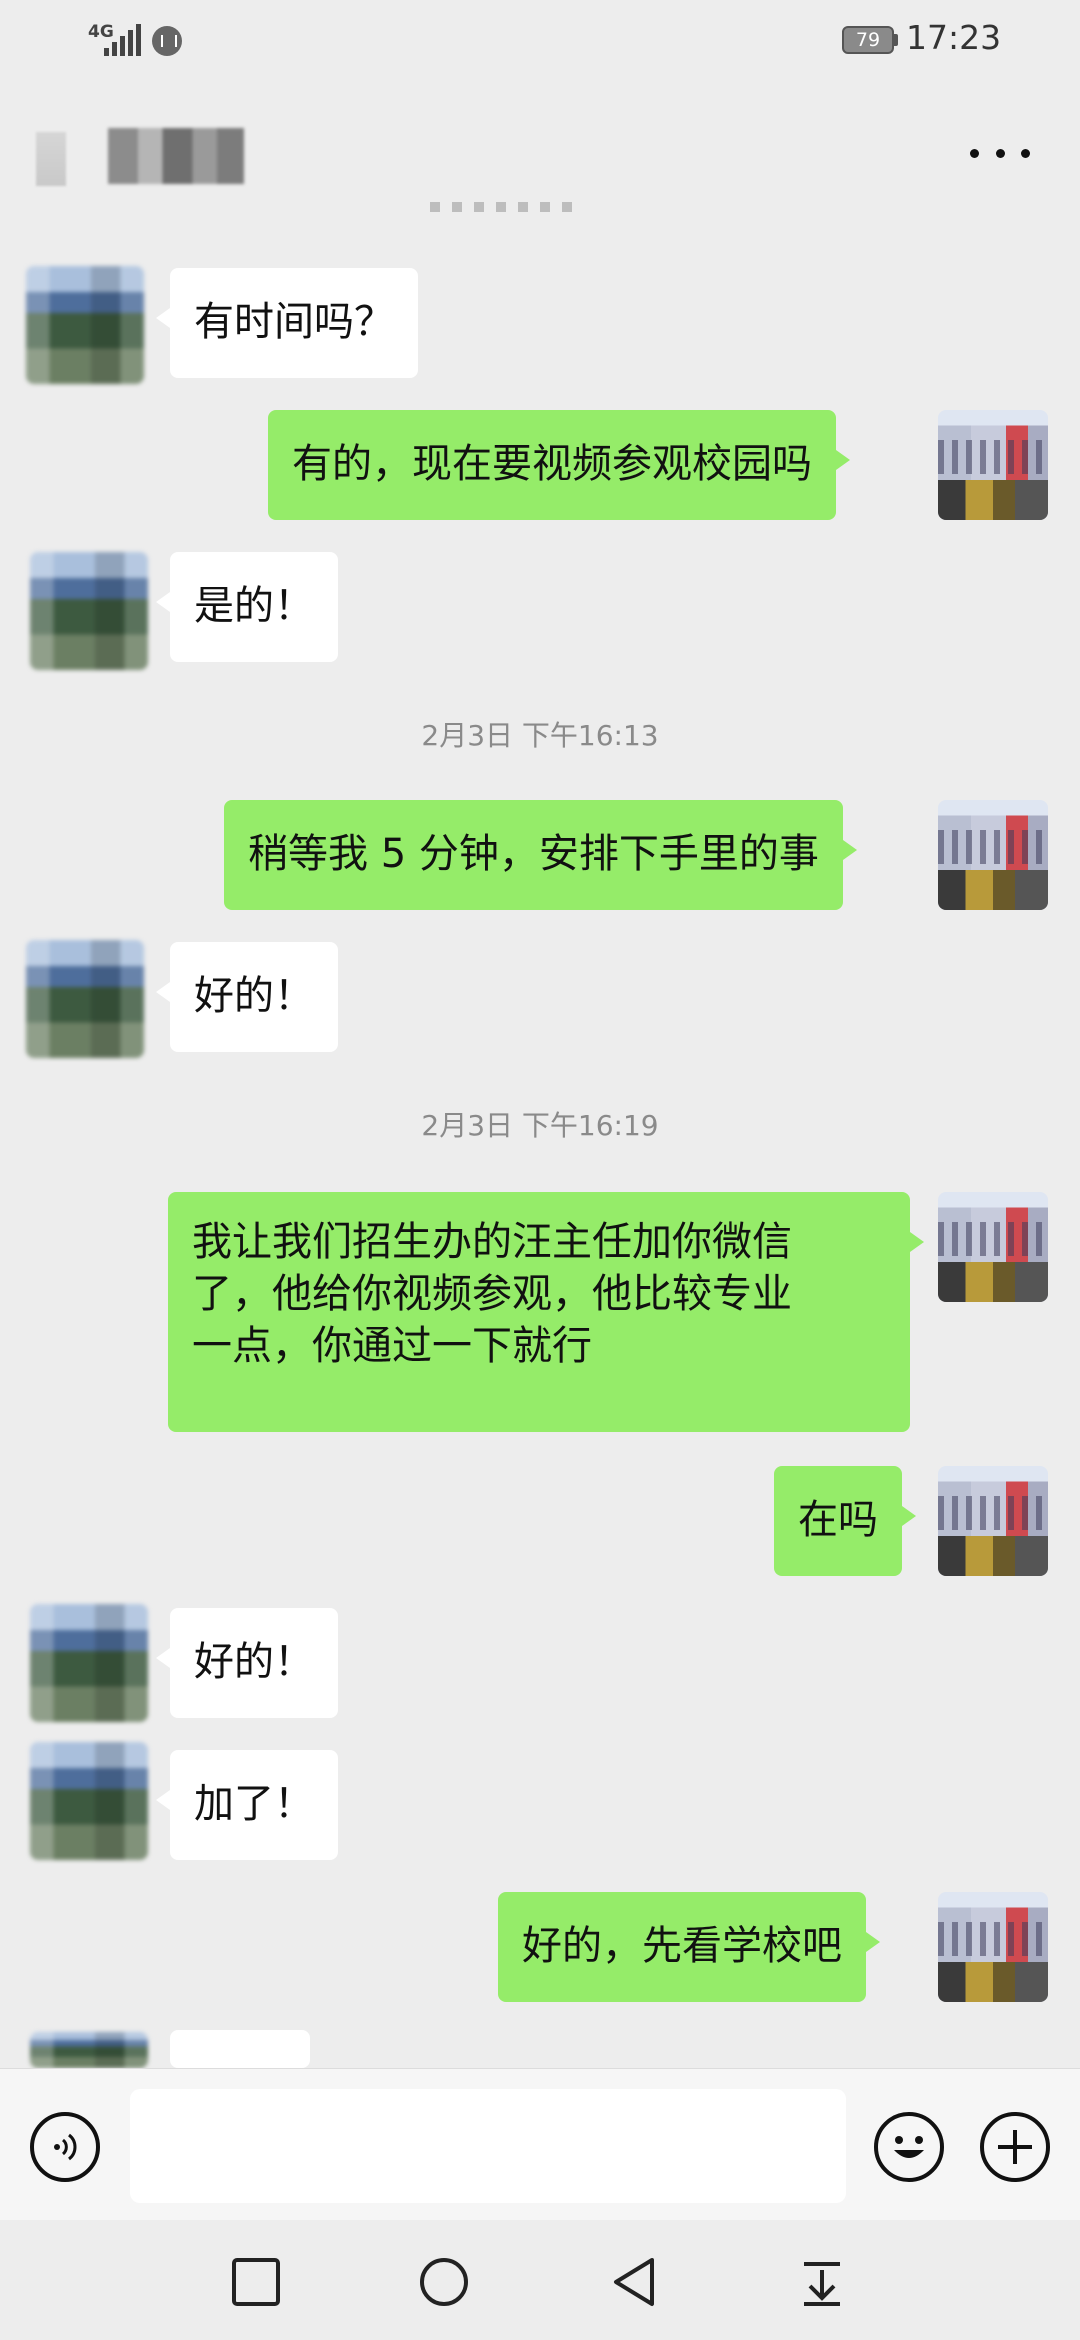 The height and width of the screenshot is (2340, 1080). I want to click on emoji-button, so click(909, 2147).